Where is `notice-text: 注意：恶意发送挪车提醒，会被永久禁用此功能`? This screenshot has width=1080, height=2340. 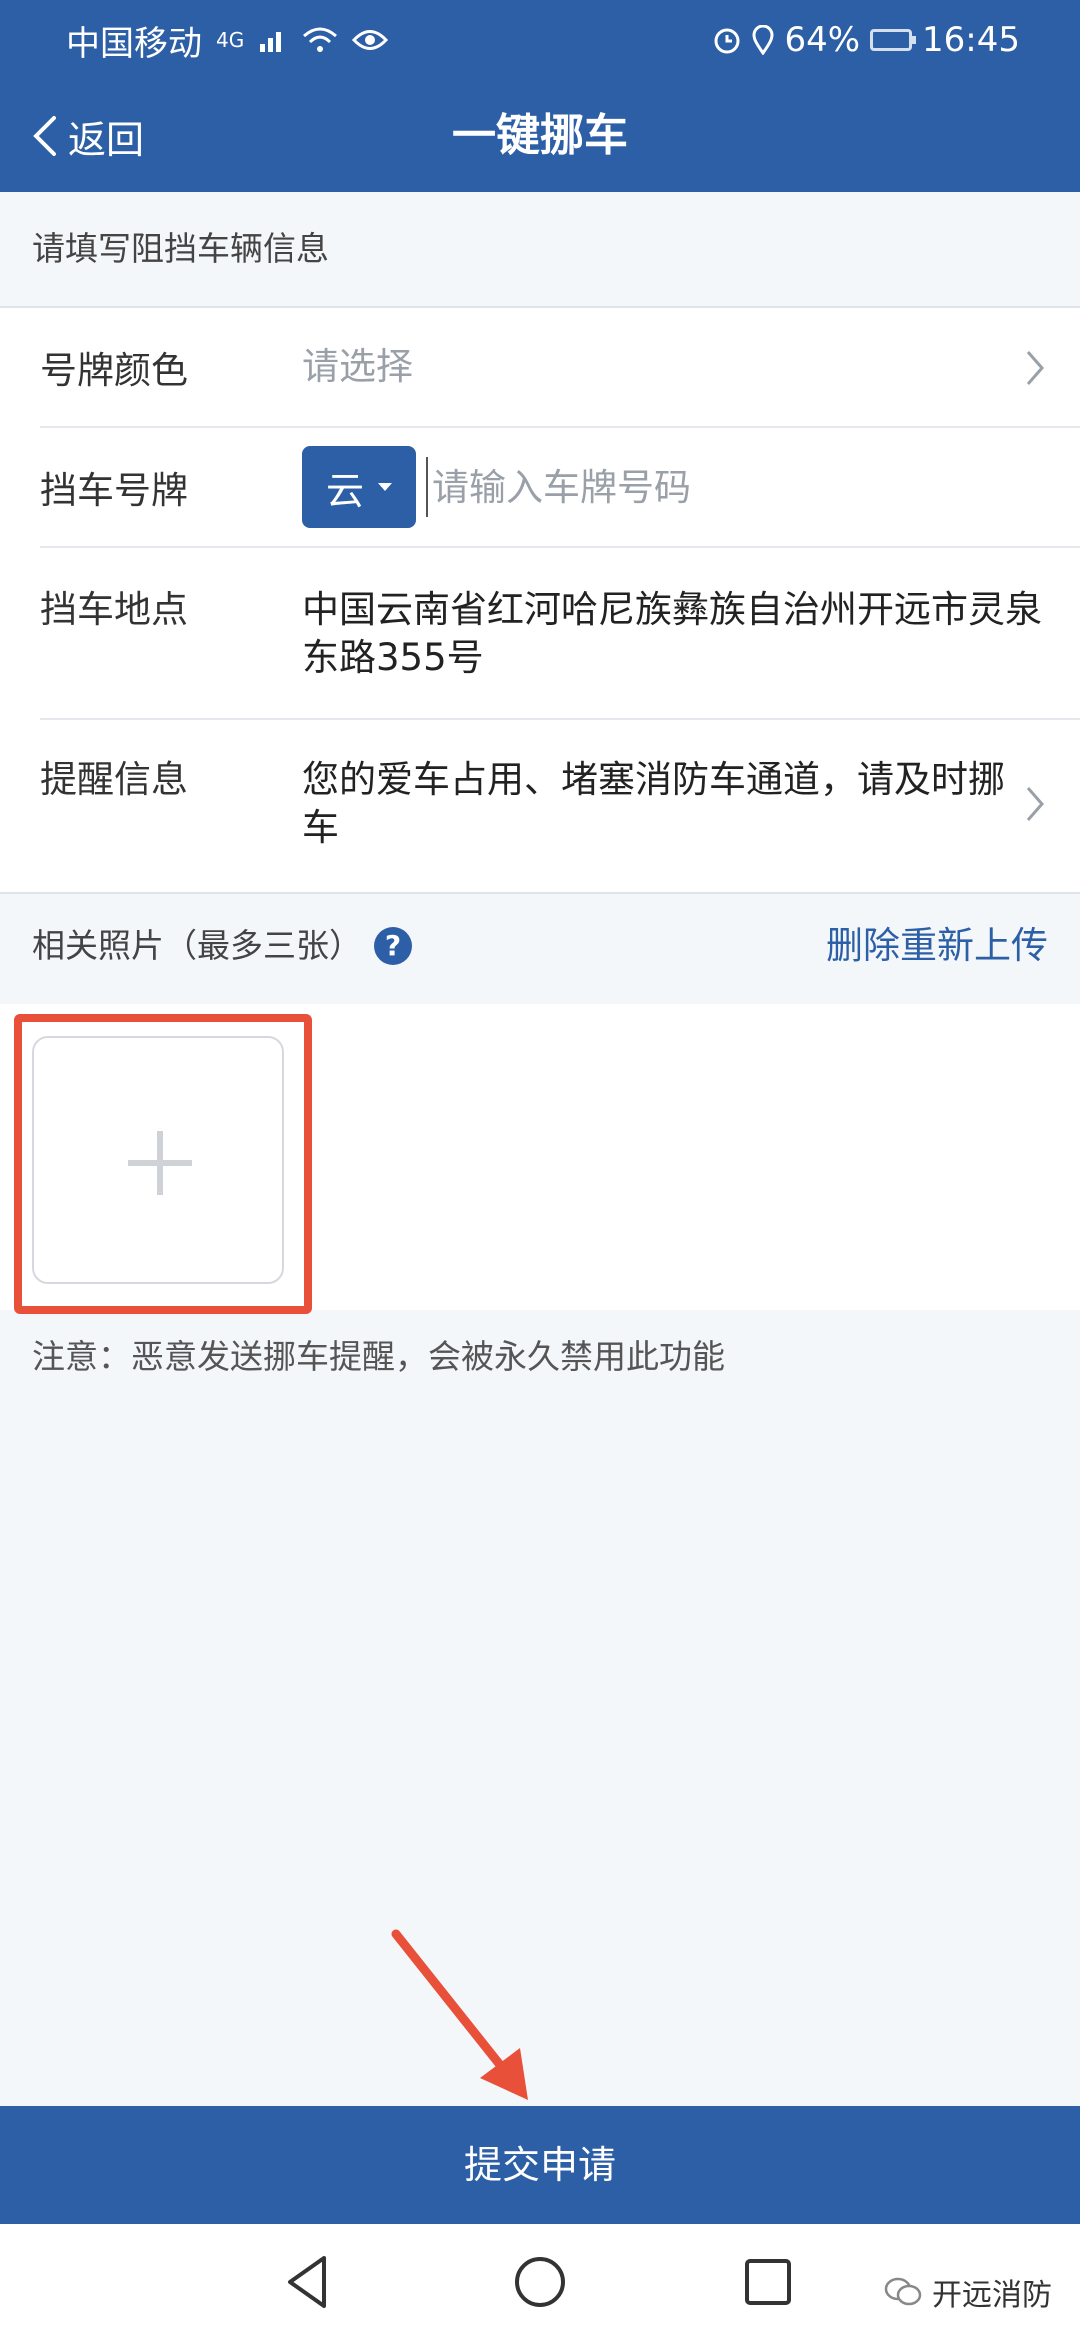
notice-text: 注意：恶意发送挪车提醒，会被永久禁用此功能 is located at coordinates (378, 1356).